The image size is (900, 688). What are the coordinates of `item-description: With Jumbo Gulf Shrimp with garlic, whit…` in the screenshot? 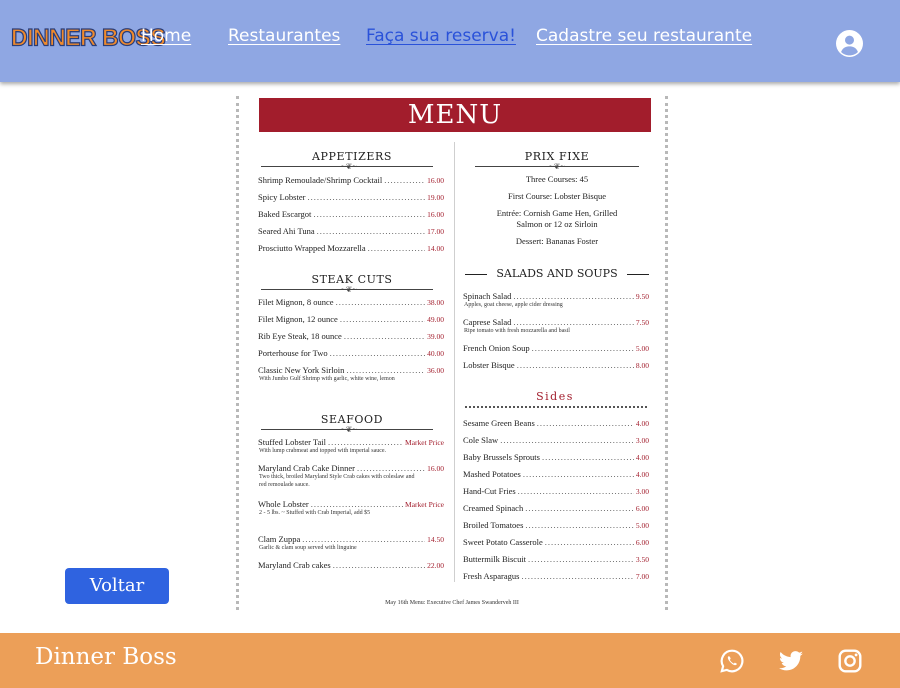 It's located at (327, 379).